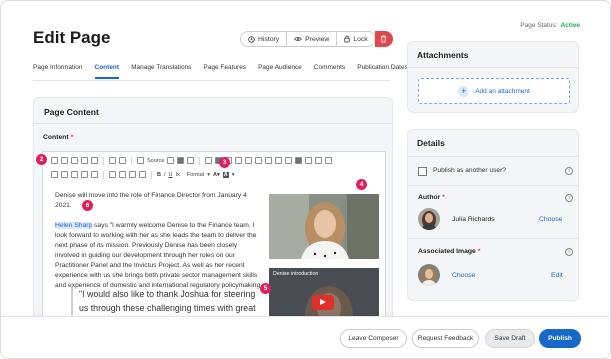 The height and width of the screenshot is (359, 611). I want to click on indent-icon, so click(84, 174).